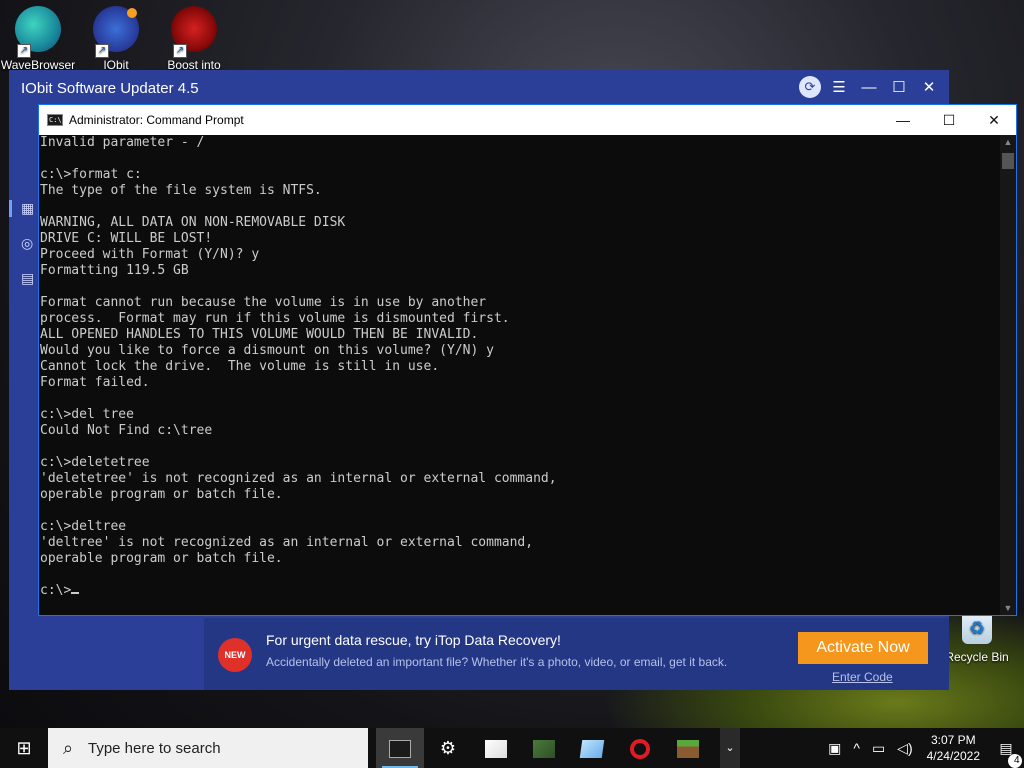 The image size is (1024, 768). I want to click on notes-icon, so click(592, 749).